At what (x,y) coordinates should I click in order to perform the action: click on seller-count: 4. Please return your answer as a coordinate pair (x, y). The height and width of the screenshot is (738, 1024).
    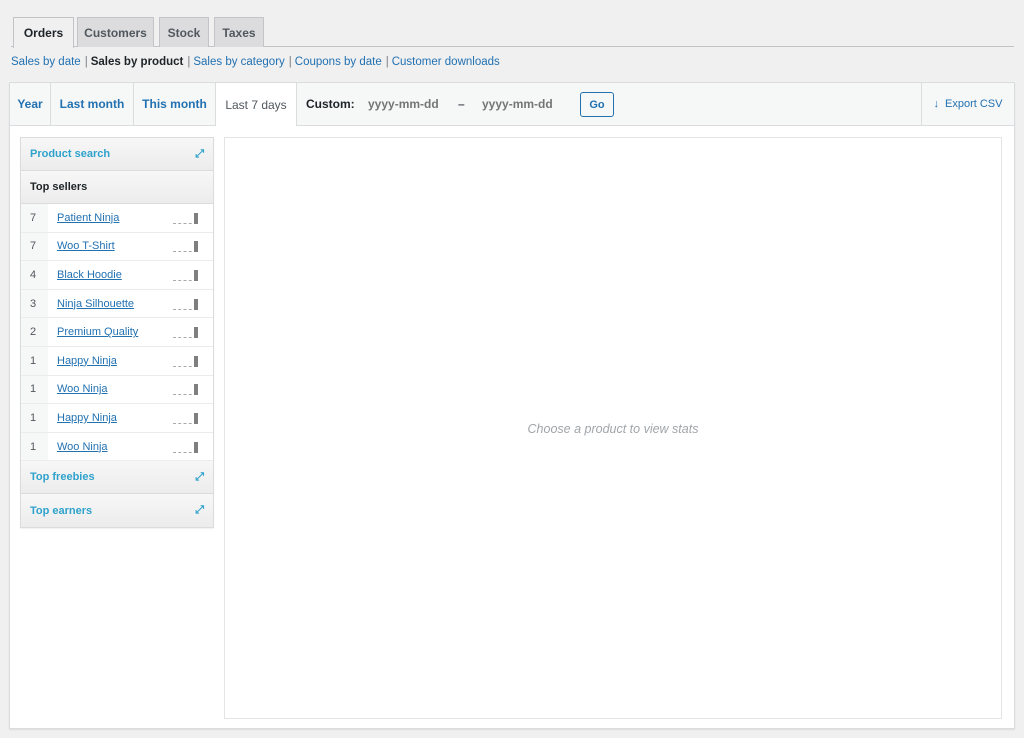
    Looking at the image, I should click on (34, 275).